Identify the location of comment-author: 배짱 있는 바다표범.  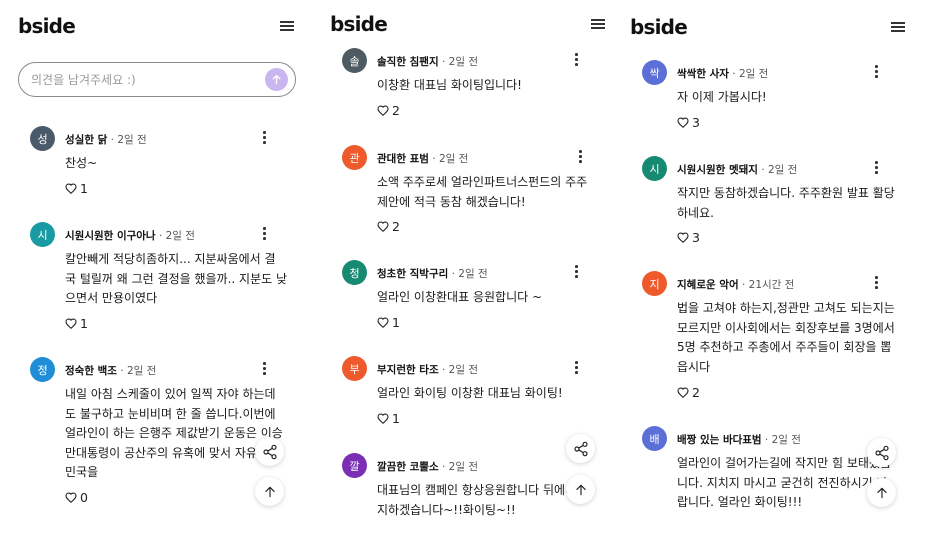
(719, 440).